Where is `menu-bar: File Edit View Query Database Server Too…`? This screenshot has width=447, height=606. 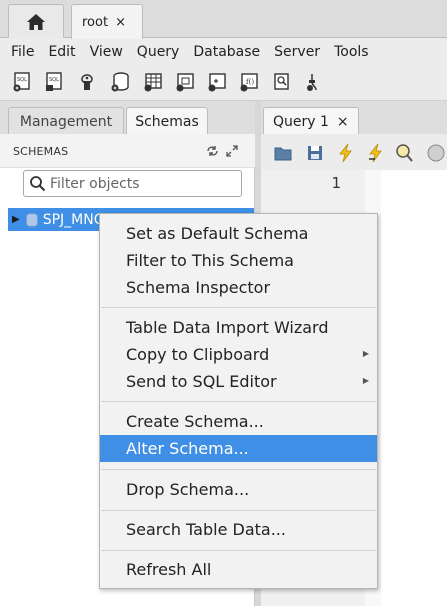
menu-bar: File Edit View Query Database Server Too… is located at coordinates (223, 52).